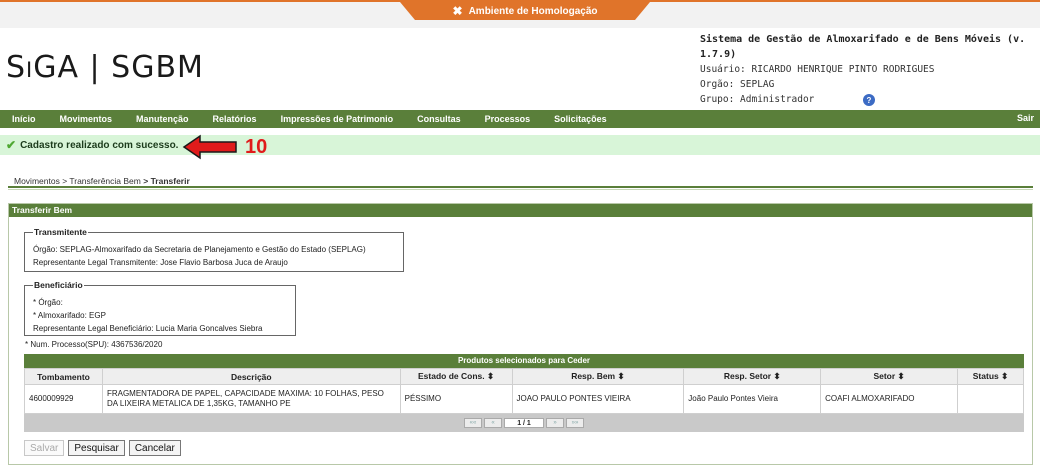 This screenshot has height=472, width=1040. I want to click on cell-status, so click(990, 399).